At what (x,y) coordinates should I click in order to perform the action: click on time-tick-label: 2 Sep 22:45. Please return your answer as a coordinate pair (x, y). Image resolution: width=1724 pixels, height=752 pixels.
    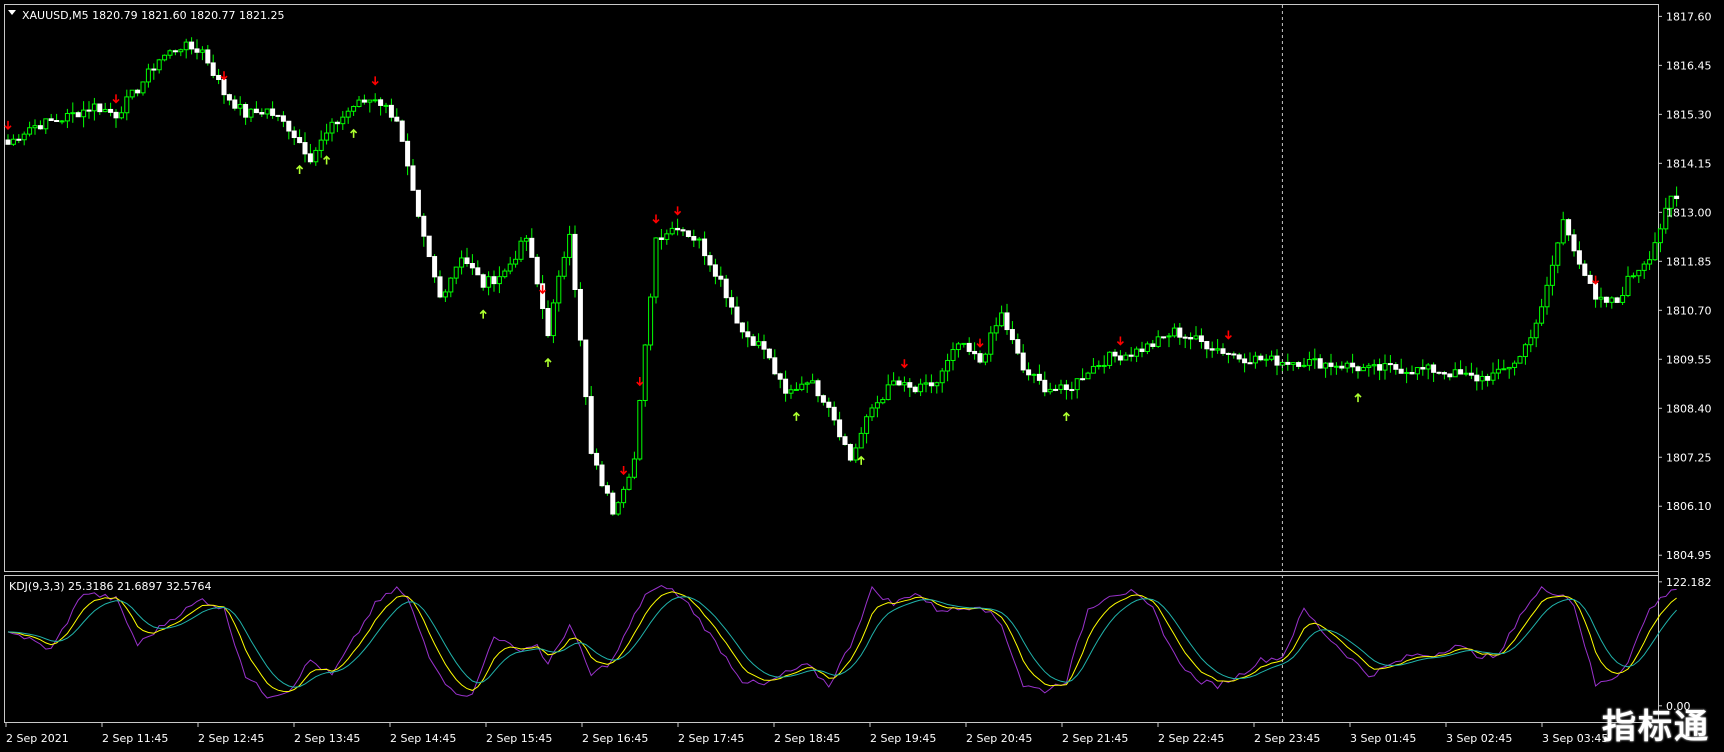
    Looking at the image, I should click on (1191, 738).